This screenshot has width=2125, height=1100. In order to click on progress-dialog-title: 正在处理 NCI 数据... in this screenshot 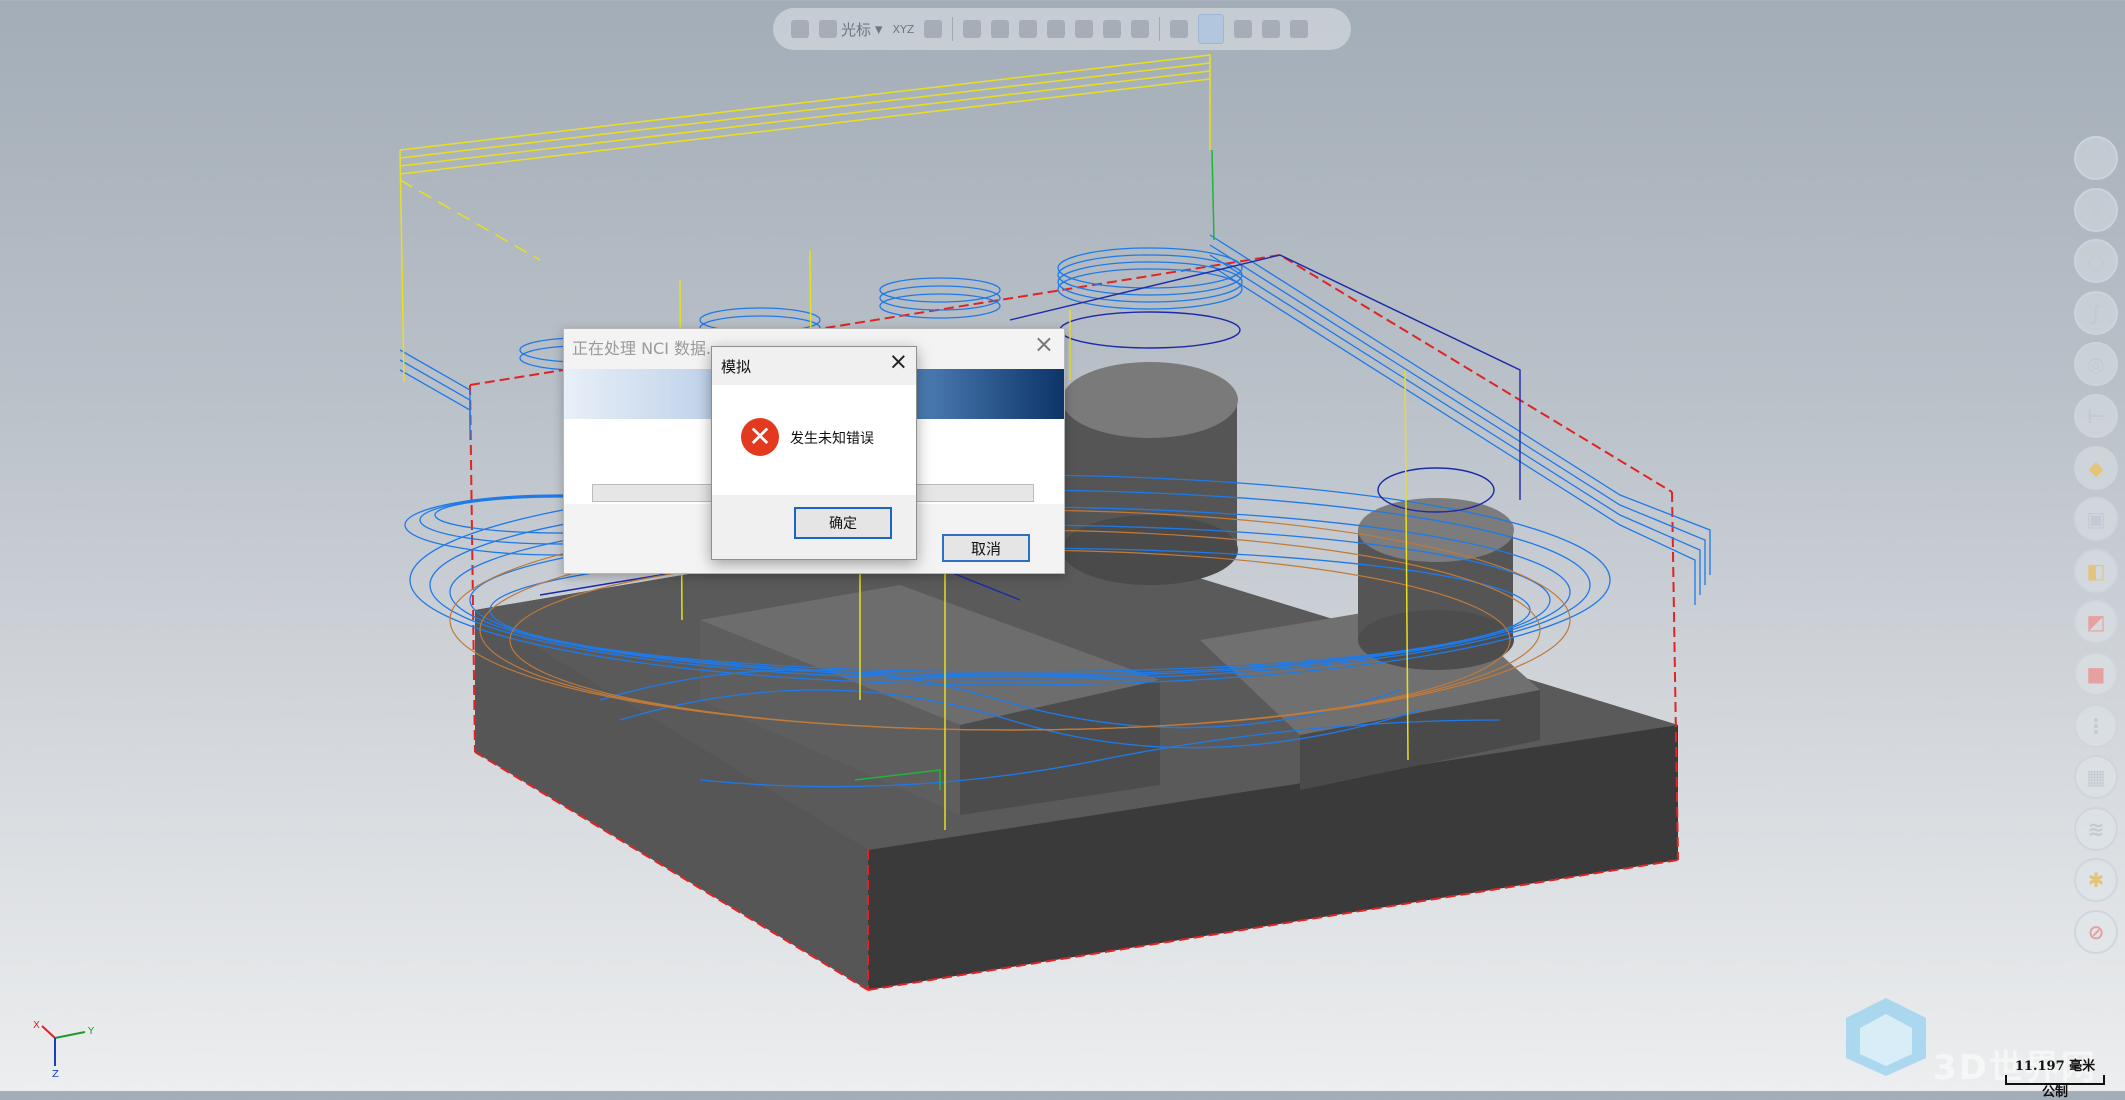, I will do `click(647, 348)`.